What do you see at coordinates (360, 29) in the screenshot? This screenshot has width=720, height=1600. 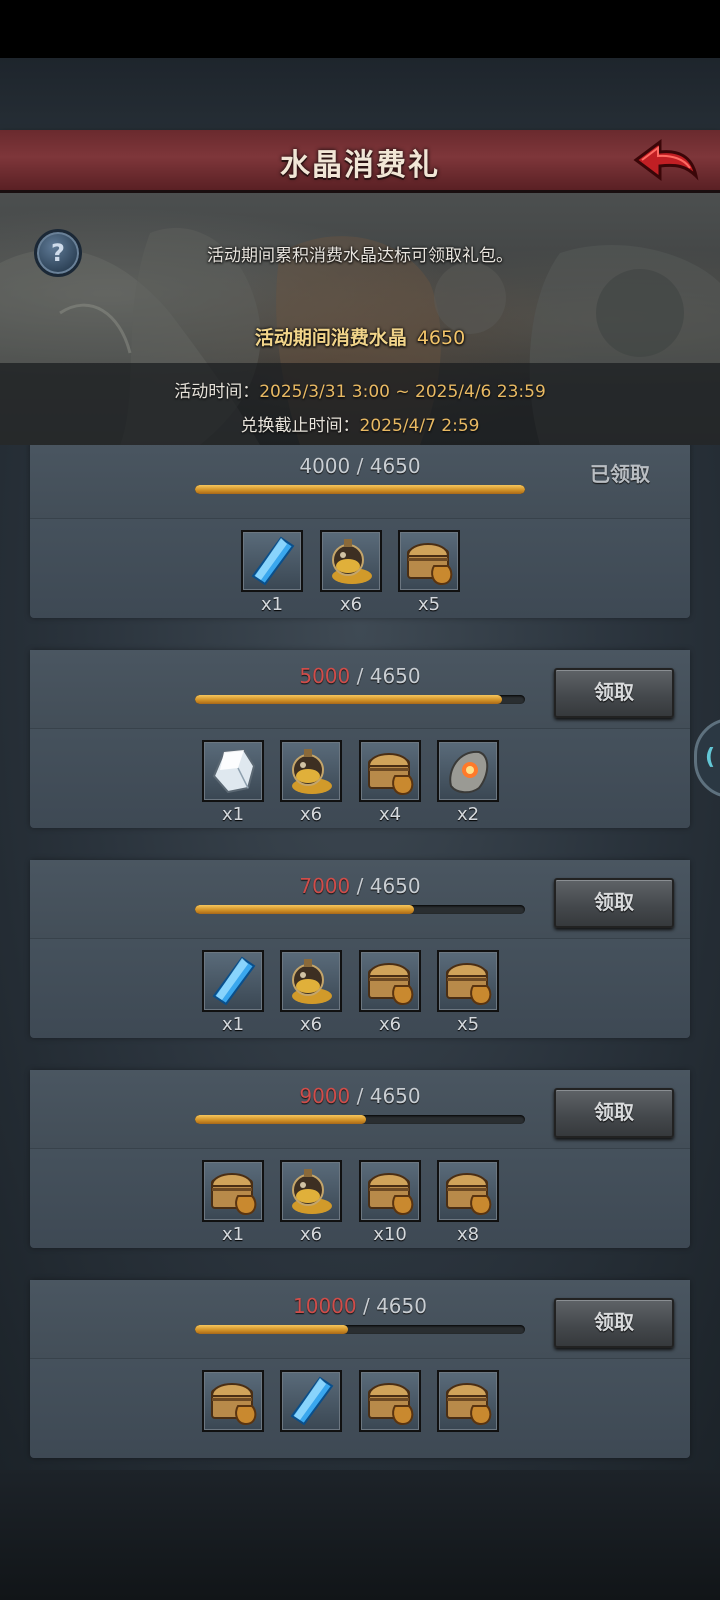 I see `status-bar` at bounding box center [360, 29].